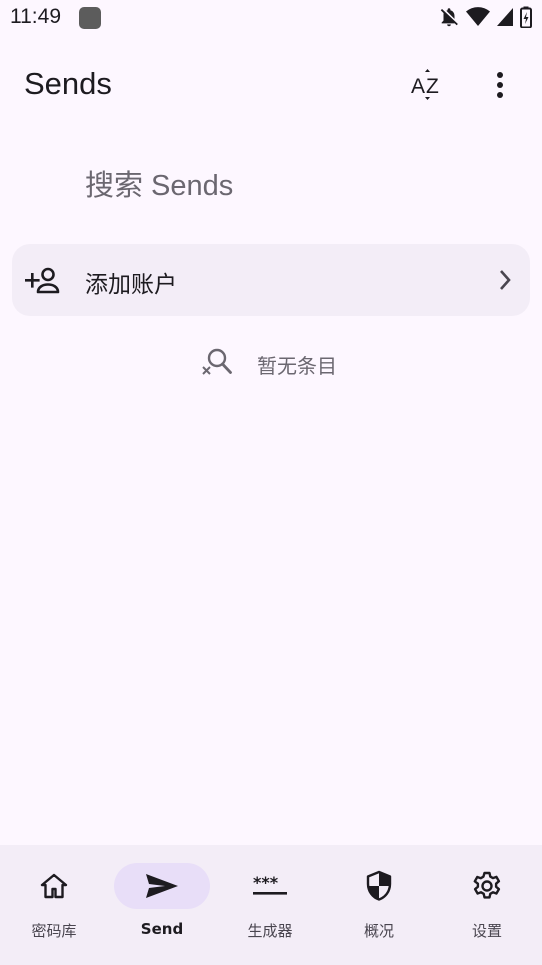  Describe the element at coordinates (271, 280) in the screenshot. I see `add-account-button: 添加账户` at that location.